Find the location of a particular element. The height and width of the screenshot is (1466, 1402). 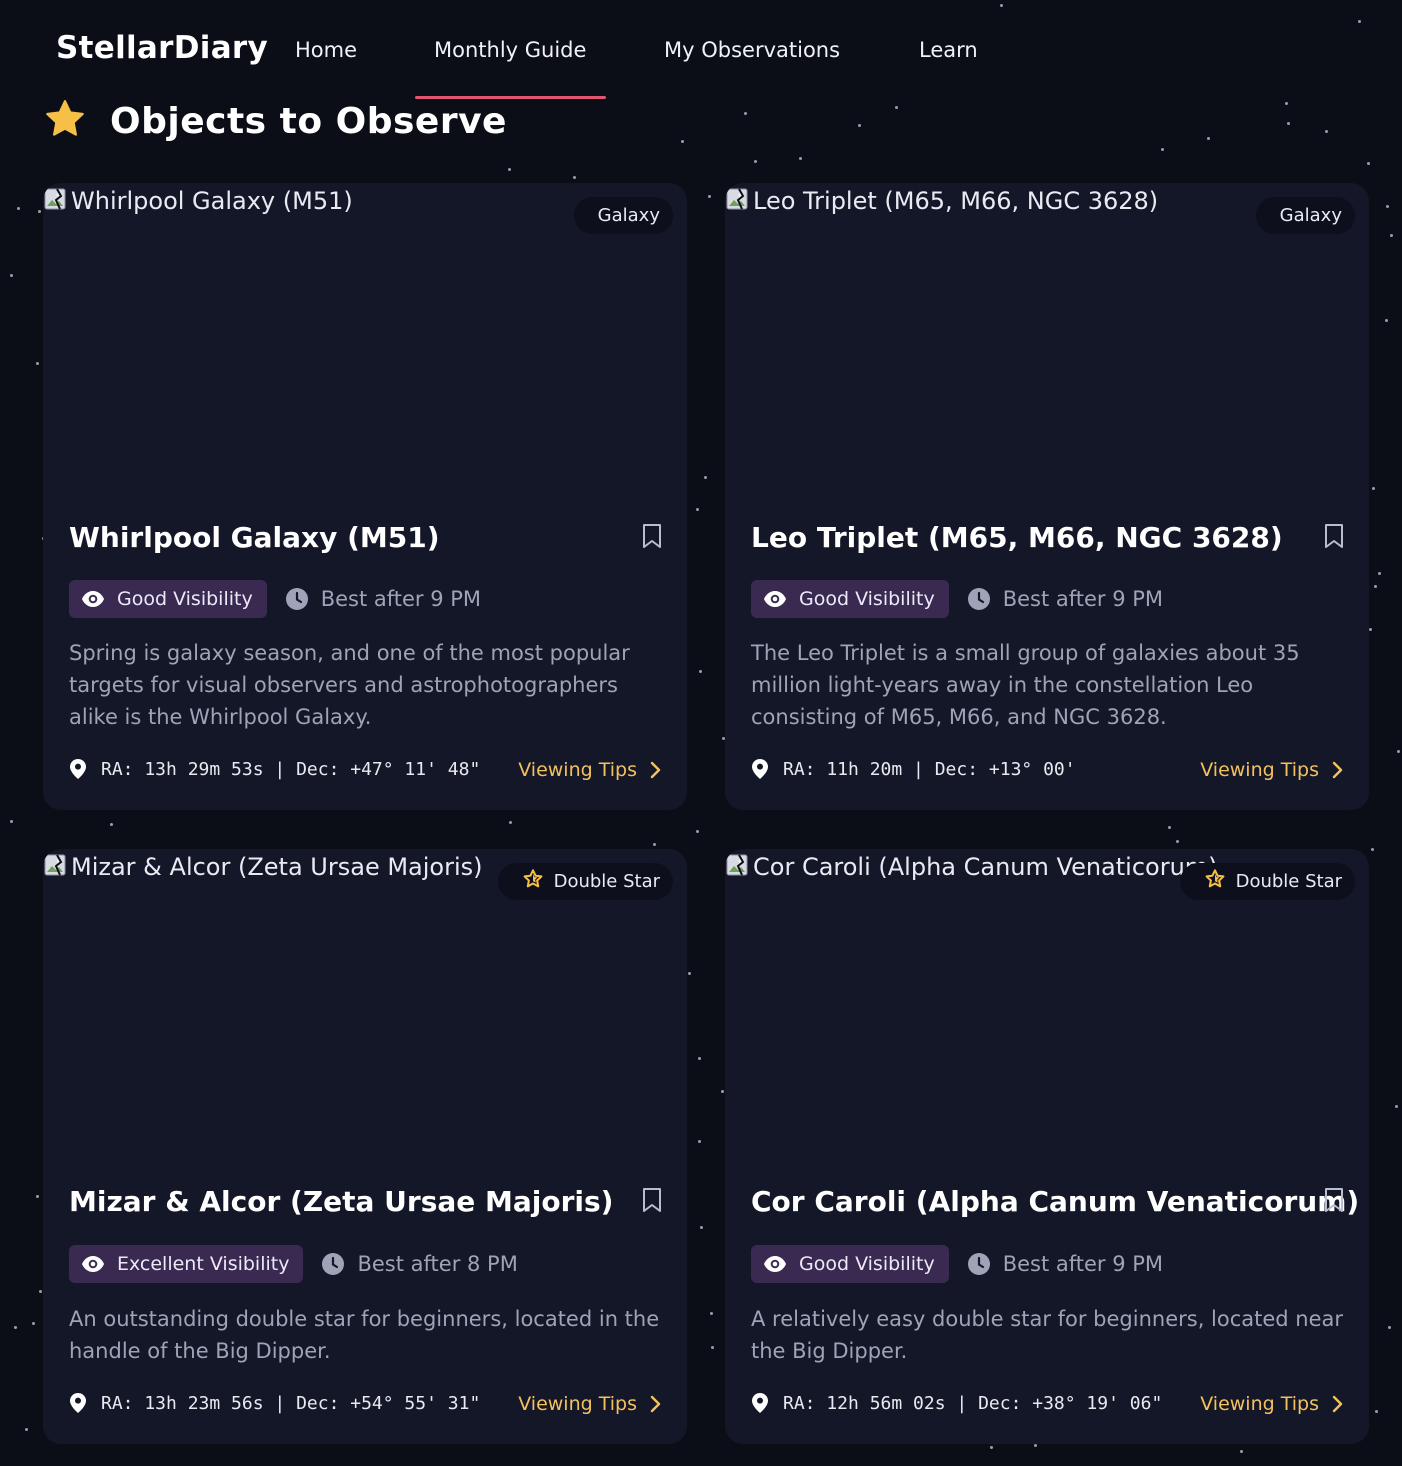

nav-item-learn: Learn is located at coordinates (948, 50).